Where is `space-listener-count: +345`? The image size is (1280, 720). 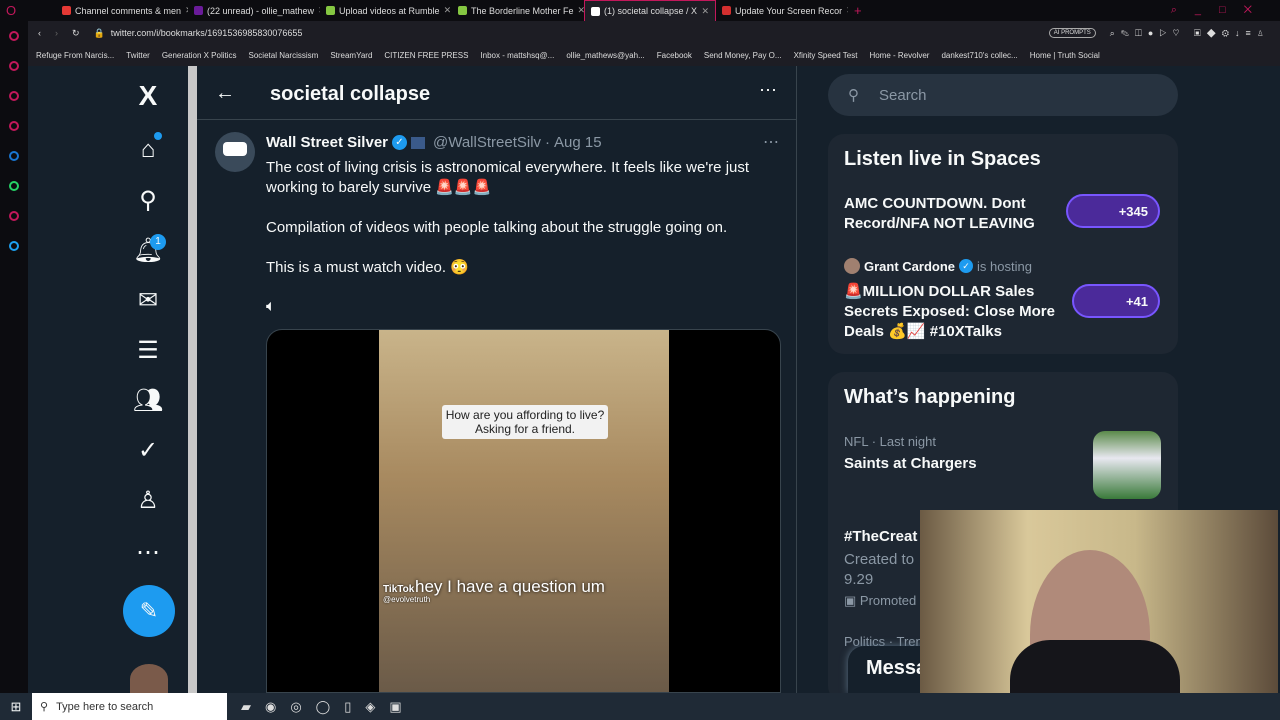
space-listener-count: +345 is located at coordinates (1113, 211).